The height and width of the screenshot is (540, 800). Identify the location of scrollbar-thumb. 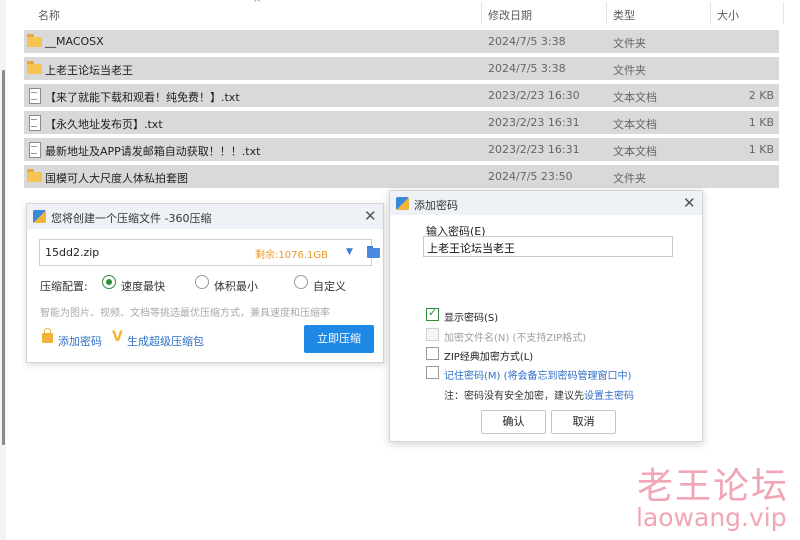
(3, 257).